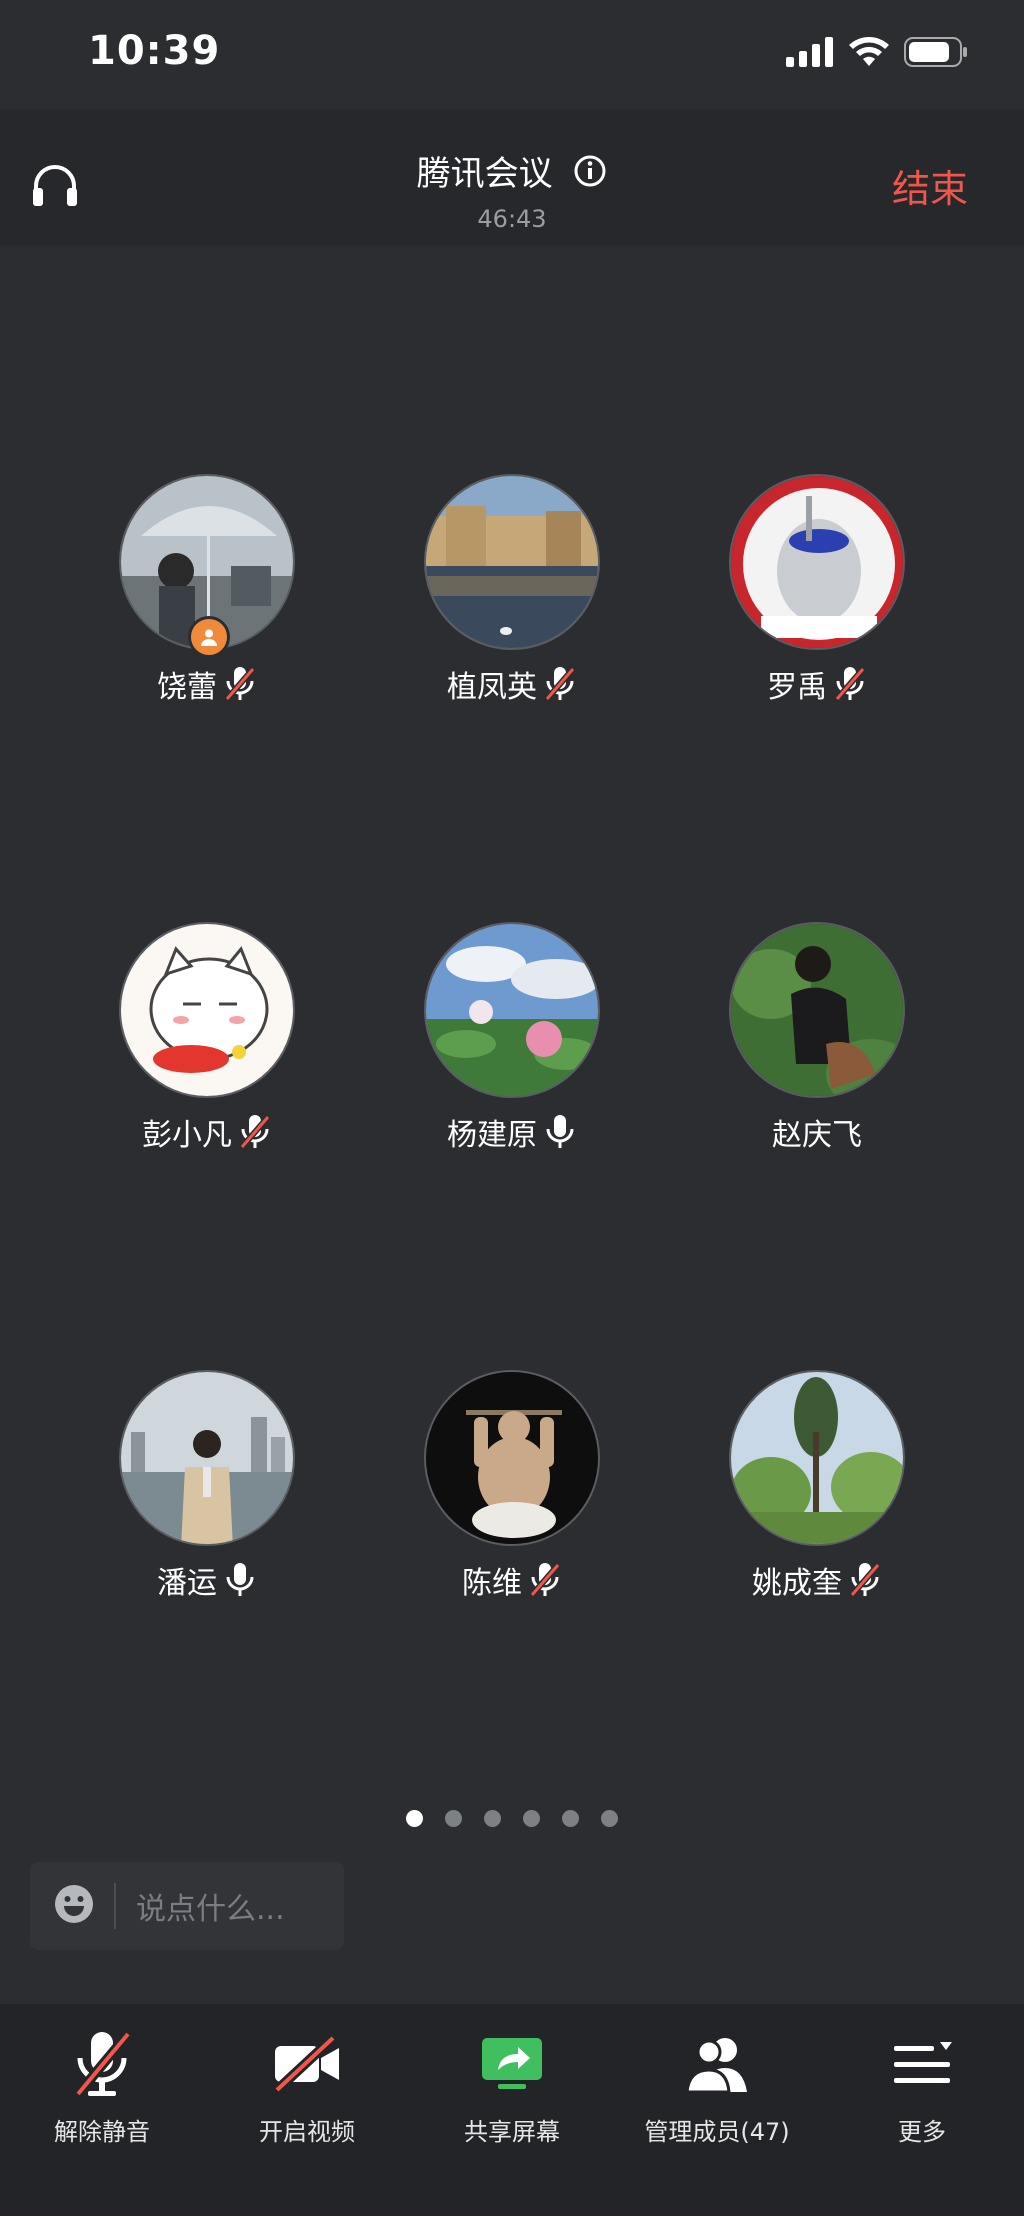 The height and width of the screenshot is (2216, 1024). I want to click on participant-tile: 彭小凡, so click(207, 1038).